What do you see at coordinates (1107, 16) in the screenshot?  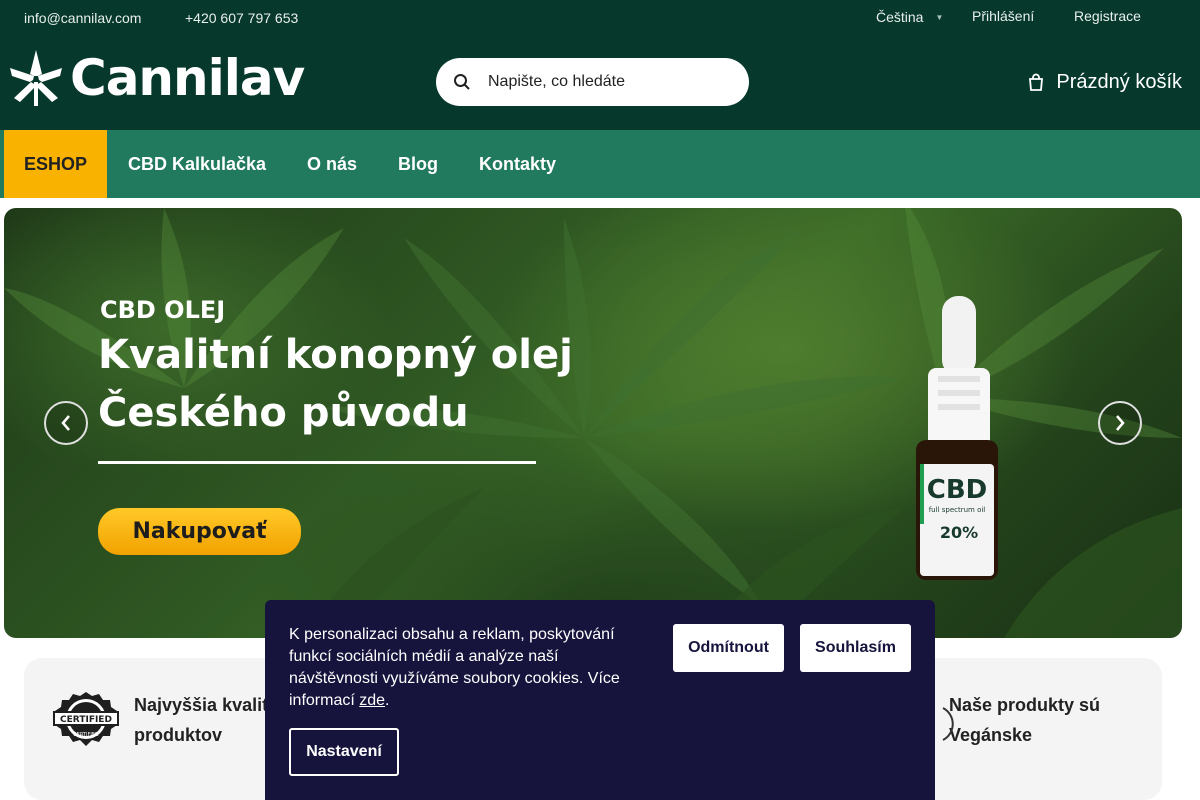 I see `register-link: Registrace` at bounding box center [1107, 16].